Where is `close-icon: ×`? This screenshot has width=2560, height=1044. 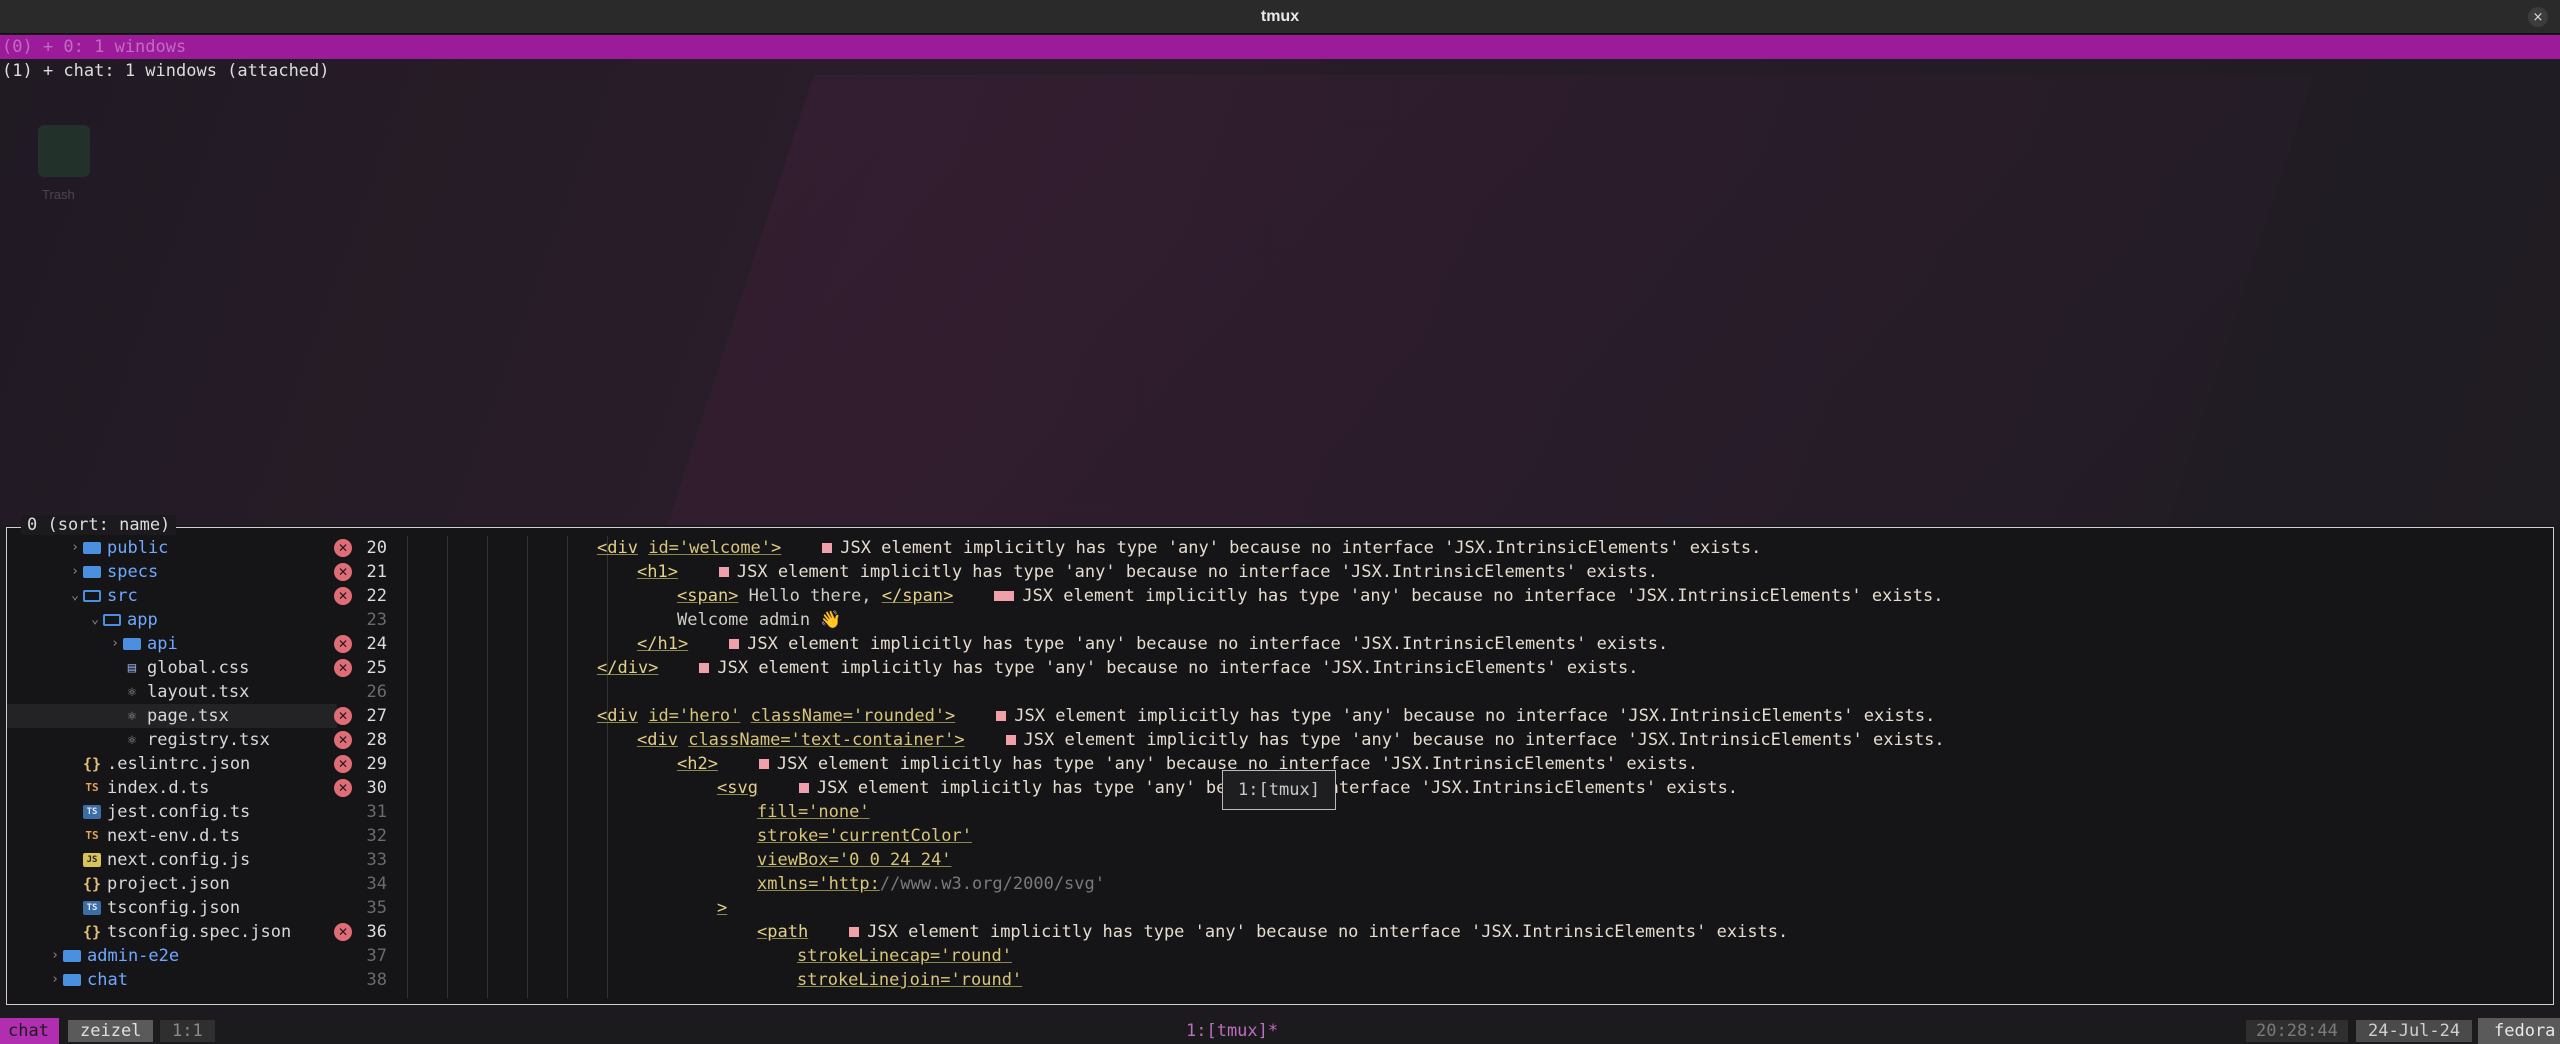 close-icon: × is located at coordinates (2538, 17).